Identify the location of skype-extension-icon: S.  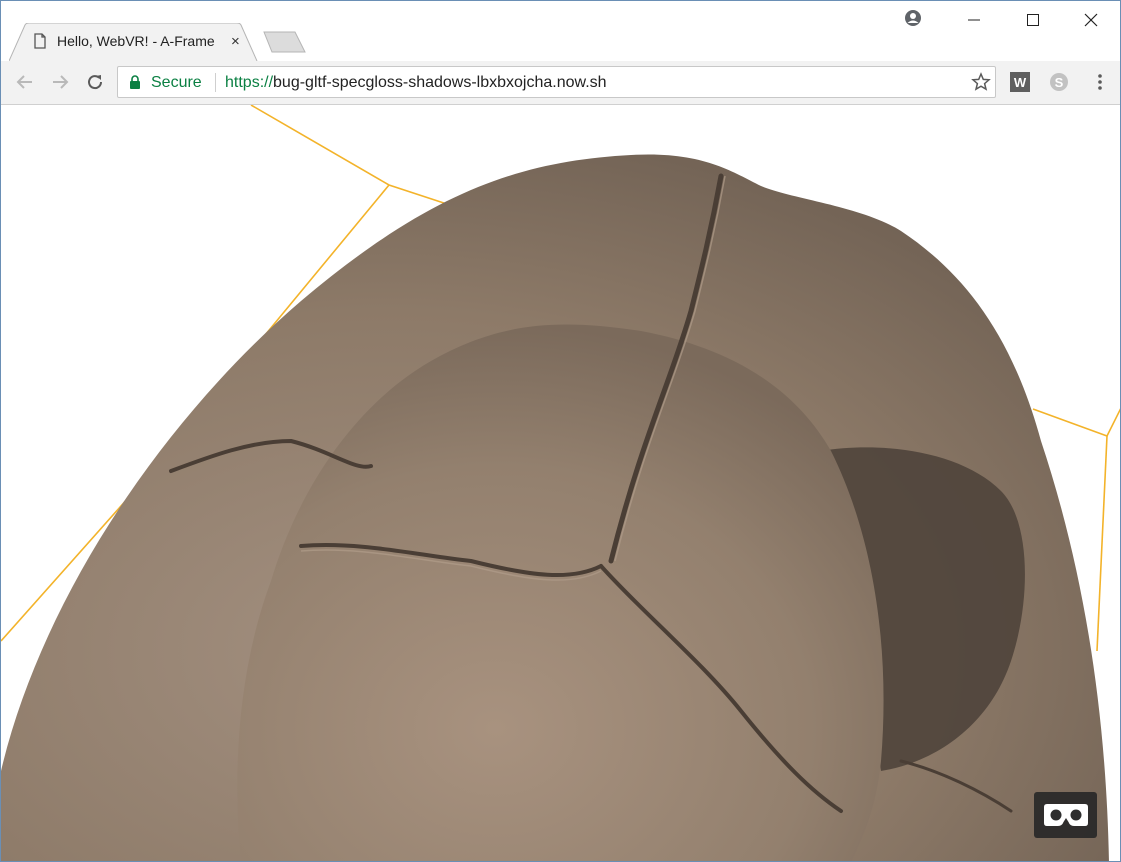
(1059, 82).